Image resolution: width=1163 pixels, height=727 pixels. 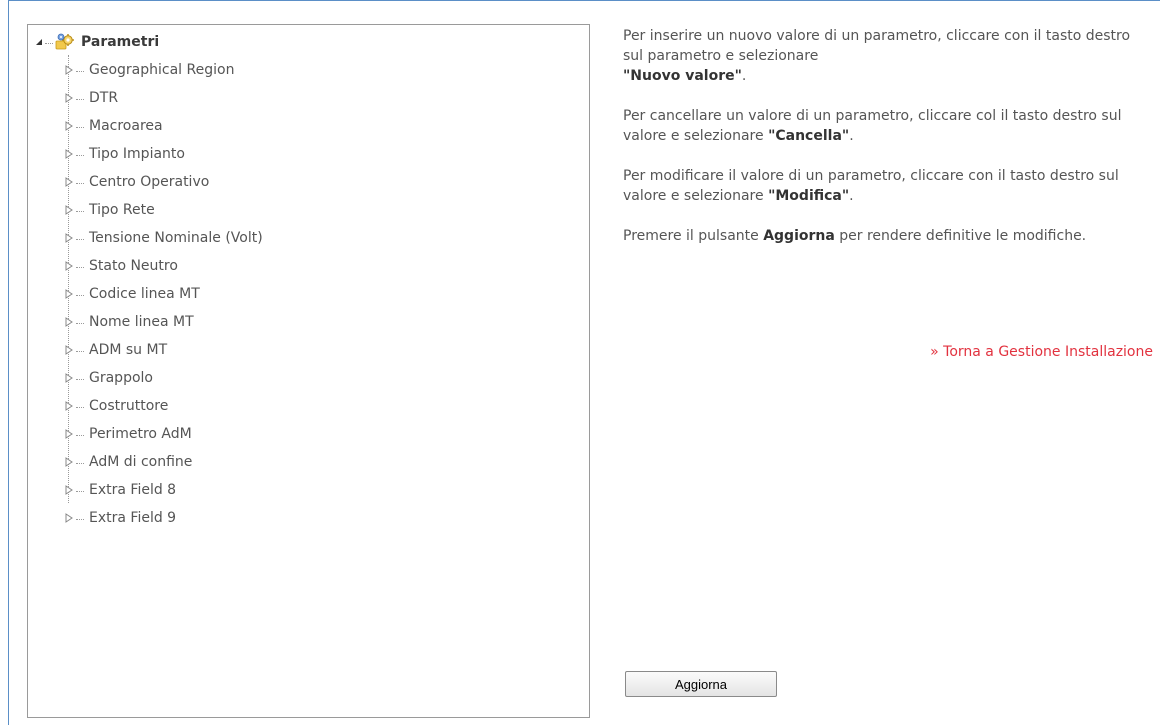 I want to click on tree-item-label: Geographical Region, so click(x=161, y=70).